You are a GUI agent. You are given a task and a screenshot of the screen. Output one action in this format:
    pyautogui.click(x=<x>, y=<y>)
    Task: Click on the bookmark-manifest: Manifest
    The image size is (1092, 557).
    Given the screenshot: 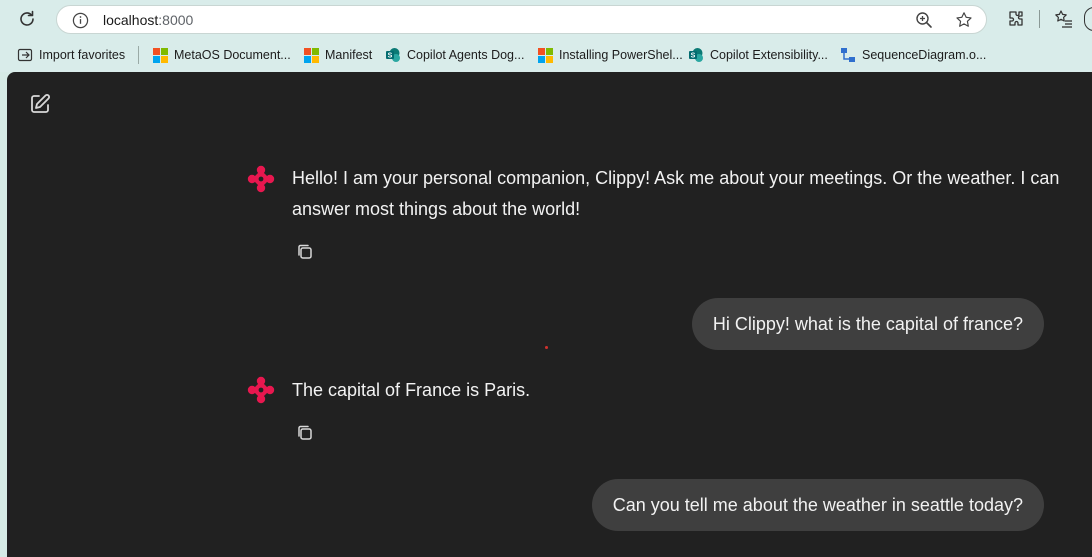 What is the action you would take?
    pyautogui.click(x=337, y=55)
    